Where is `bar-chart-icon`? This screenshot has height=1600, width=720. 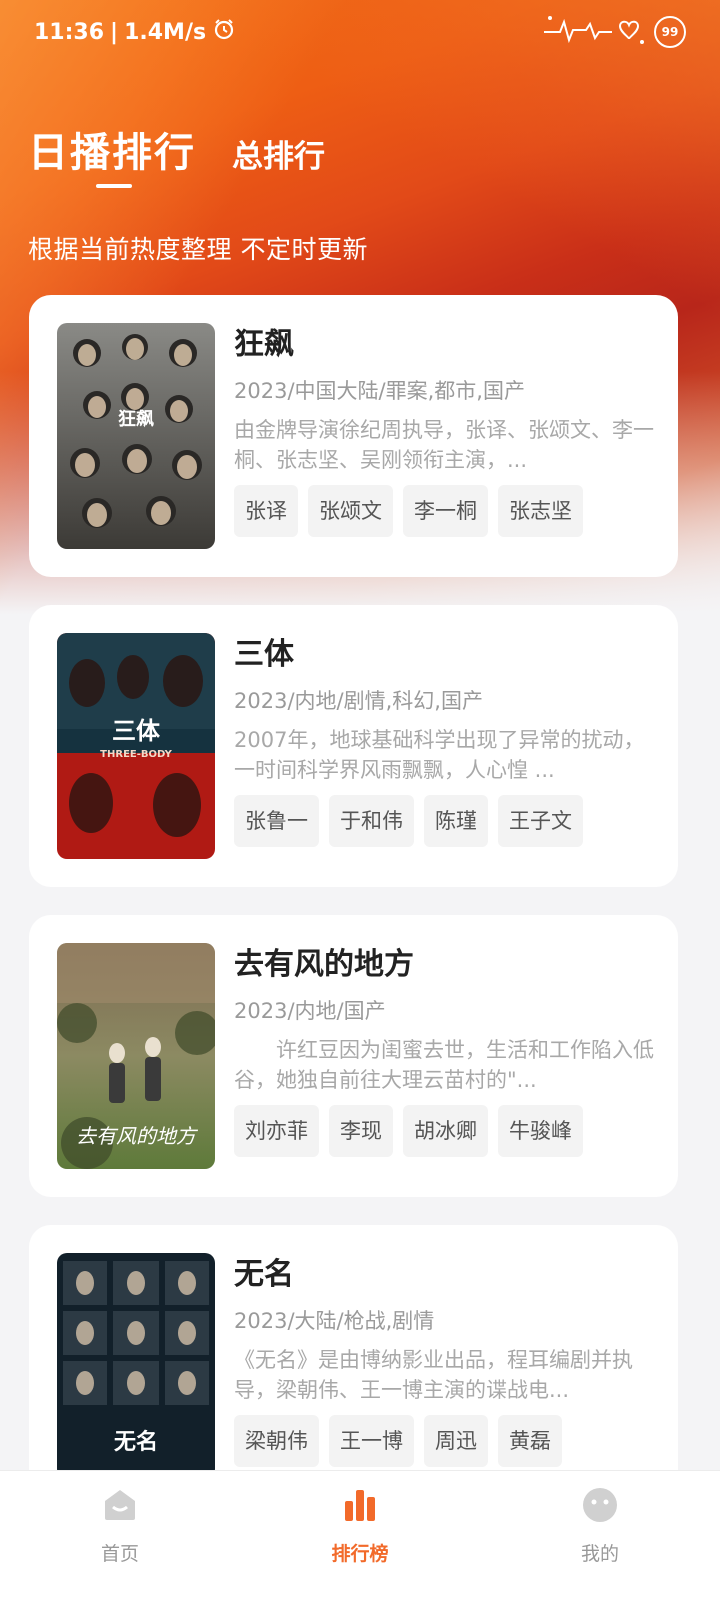
bar-chart-icon is located at coordinates (360, 1507).